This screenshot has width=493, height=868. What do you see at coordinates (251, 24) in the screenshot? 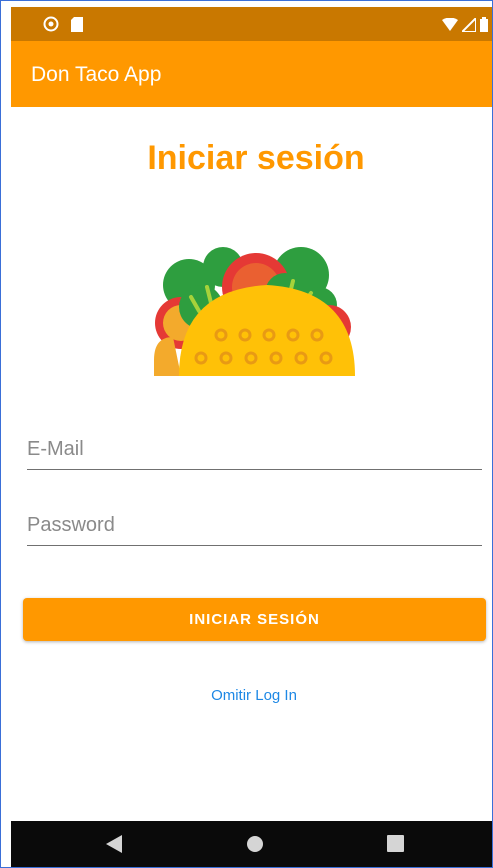
I see `status-bar` at bounding box center [251, 24].